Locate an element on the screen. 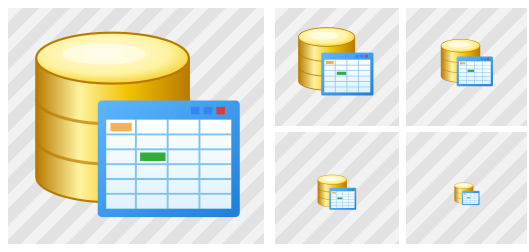 The width and height of the screenshot is (529, 252). preview-tile-medium is located at coordinates (337, 67).